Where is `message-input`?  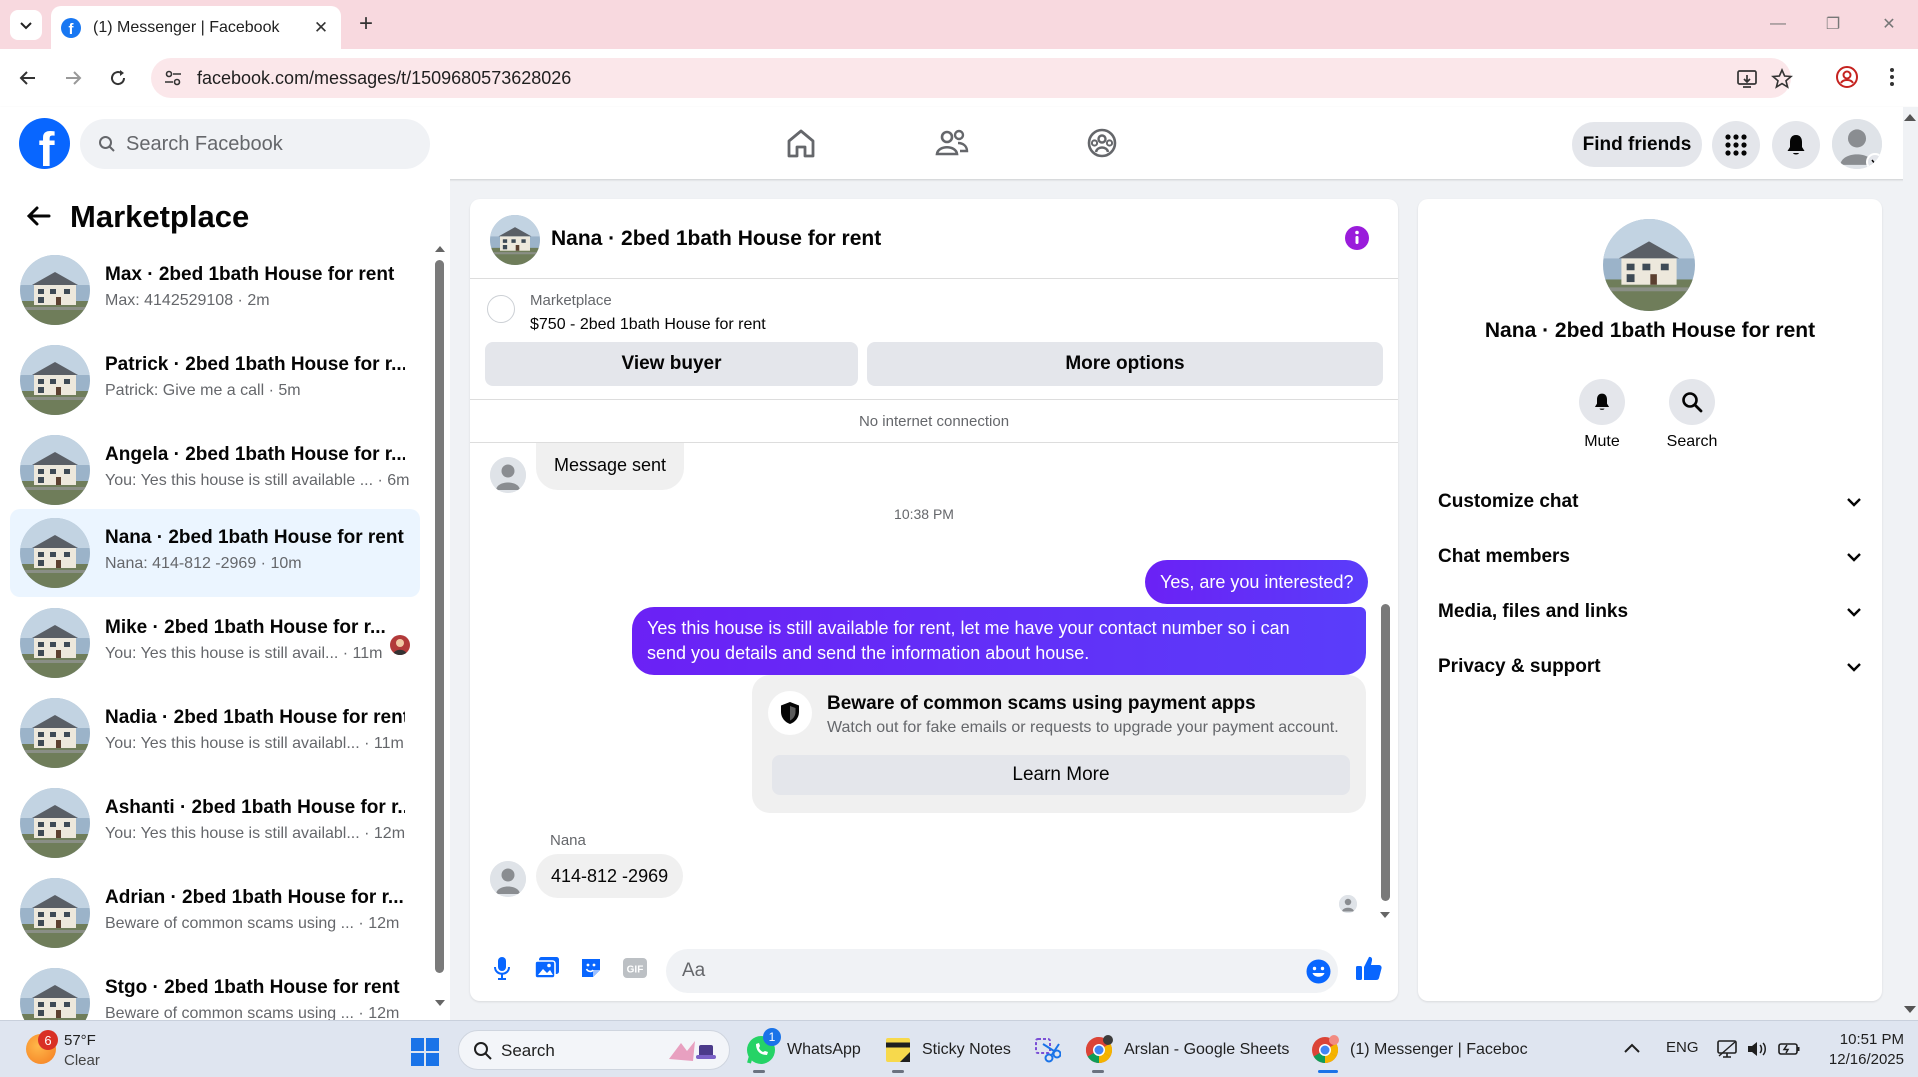
message-input is located at coordinates (982, 971).